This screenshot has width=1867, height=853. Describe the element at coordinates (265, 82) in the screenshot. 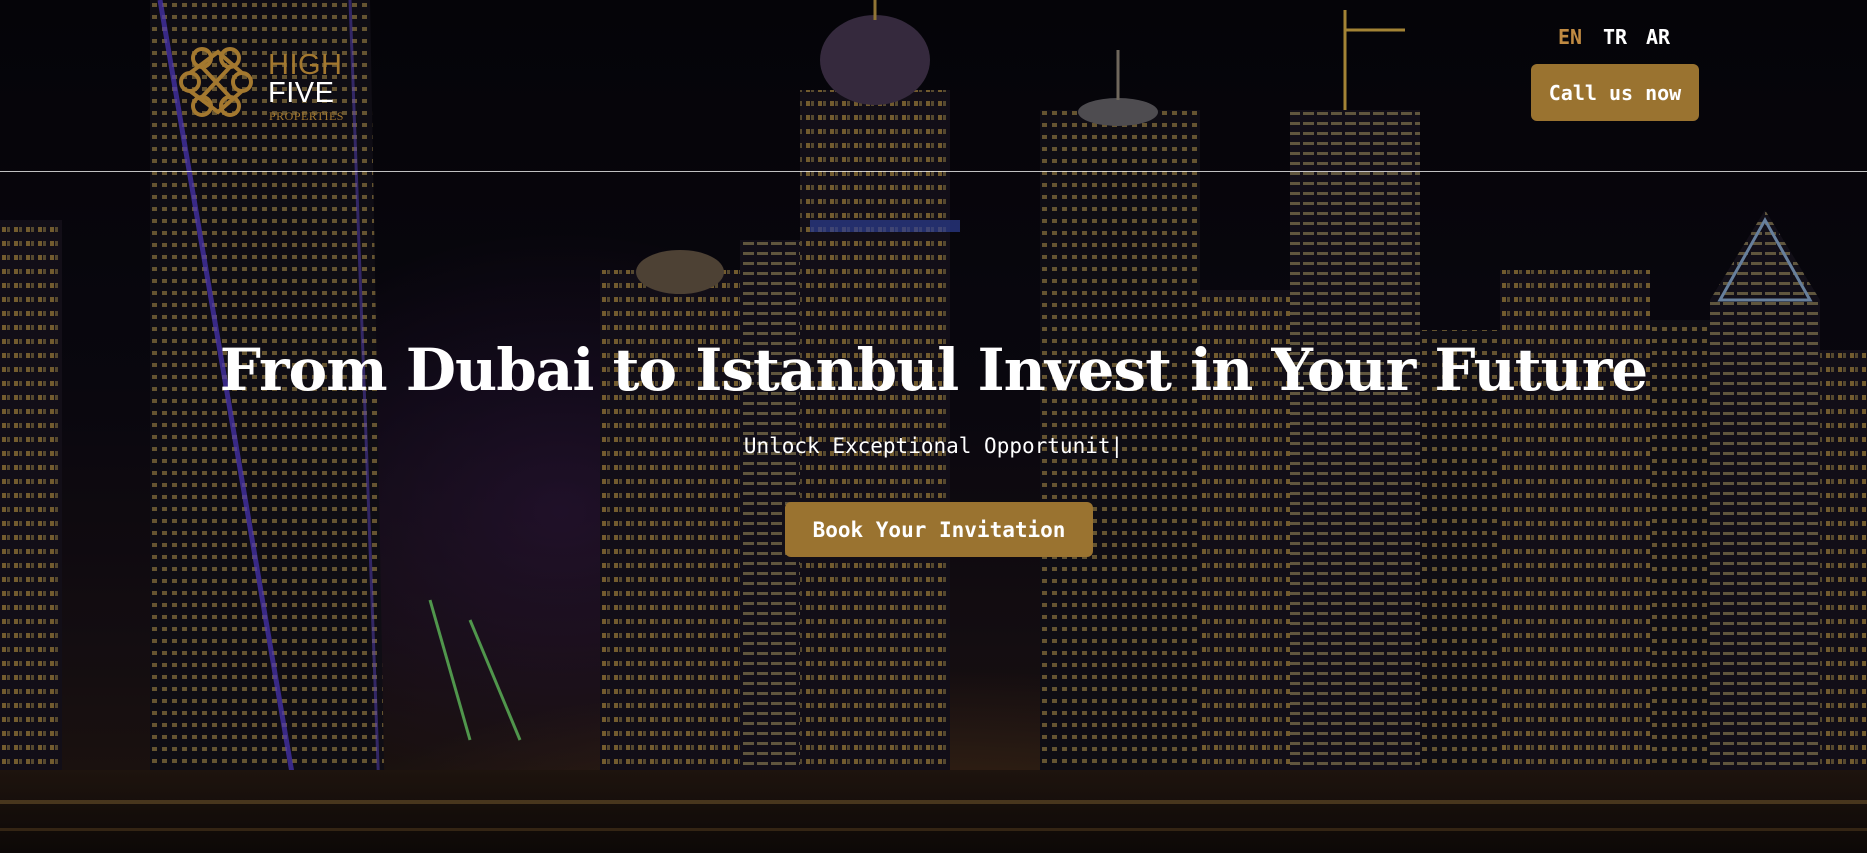

I see `brand-logo: HIGH FIVE PROPERTIES` at that location.